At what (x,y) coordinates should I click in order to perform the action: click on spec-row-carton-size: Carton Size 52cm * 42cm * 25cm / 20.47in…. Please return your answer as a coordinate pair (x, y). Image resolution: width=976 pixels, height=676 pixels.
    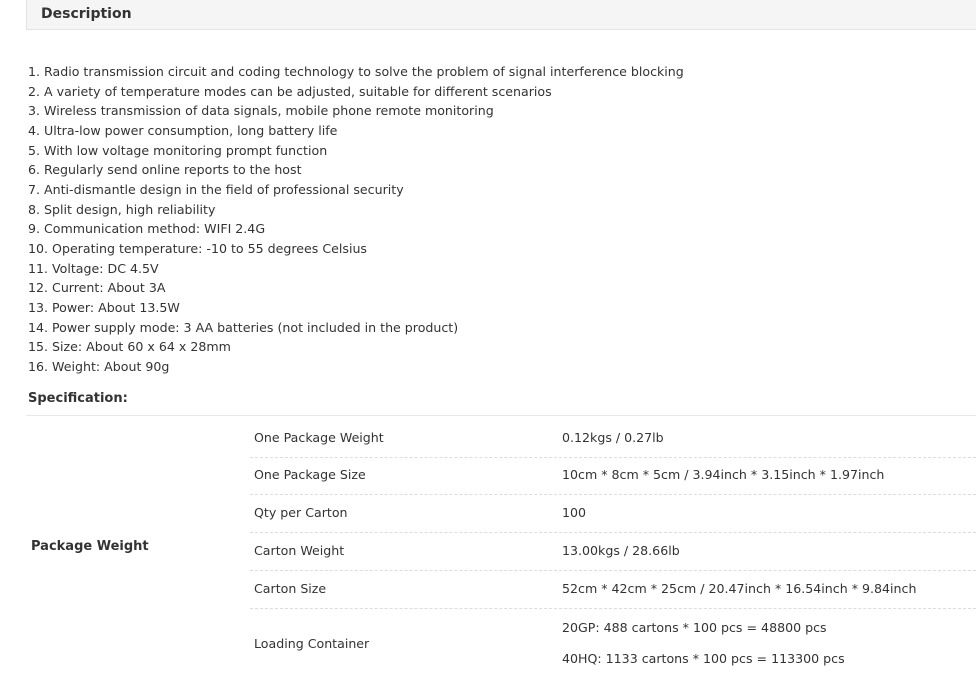
    Looking at the image, I should click on (613, 589).